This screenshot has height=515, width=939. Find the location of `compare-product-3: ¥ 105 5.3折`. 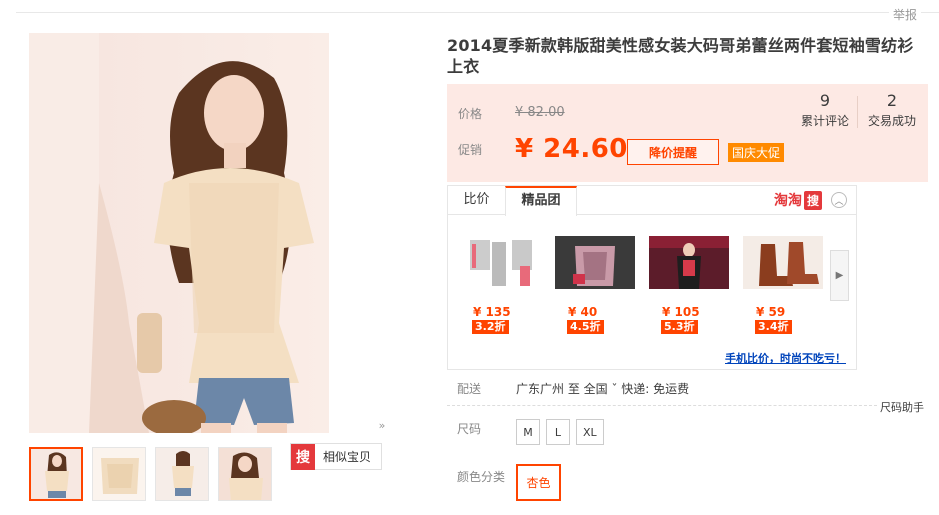

compare-product-3: ¥ 105 5.3折 is located at coordinates (689, 285).